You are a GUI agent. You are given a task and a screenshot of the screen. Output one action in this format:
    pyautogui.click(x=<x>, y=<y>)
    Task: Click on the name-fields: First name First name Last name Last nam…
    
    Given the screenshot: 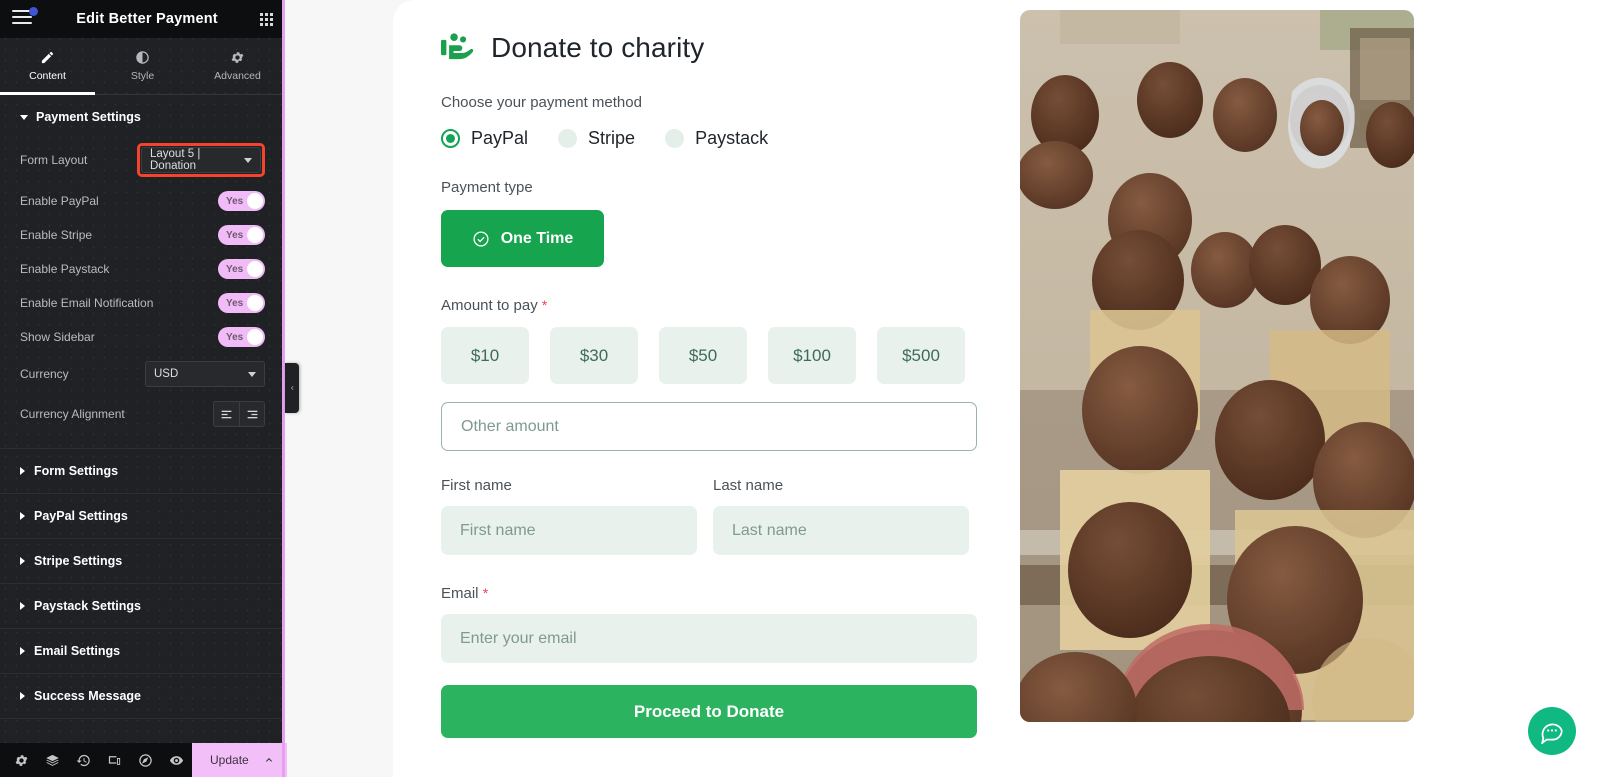 What is the action you would take?
    pyautogui.click(x=709, y=503)
    